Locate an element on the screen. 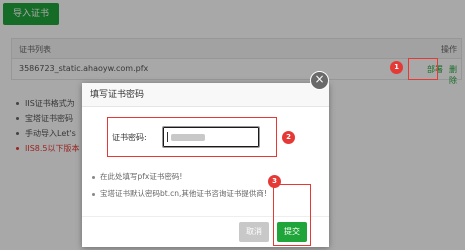 The image size is (465, 250). password-label: 证书密码: is located at coordinates (129, 137).